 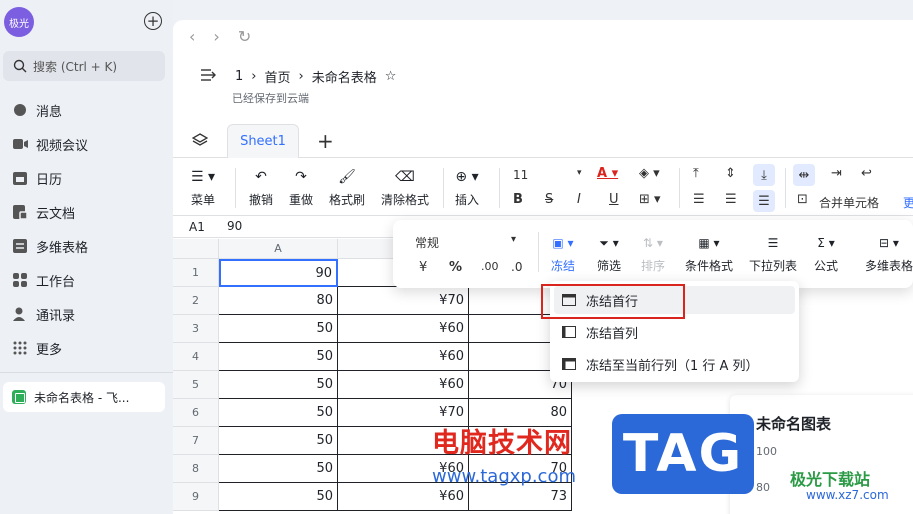 I want to click on cell-a1: 90, so click(x=278, y=273).